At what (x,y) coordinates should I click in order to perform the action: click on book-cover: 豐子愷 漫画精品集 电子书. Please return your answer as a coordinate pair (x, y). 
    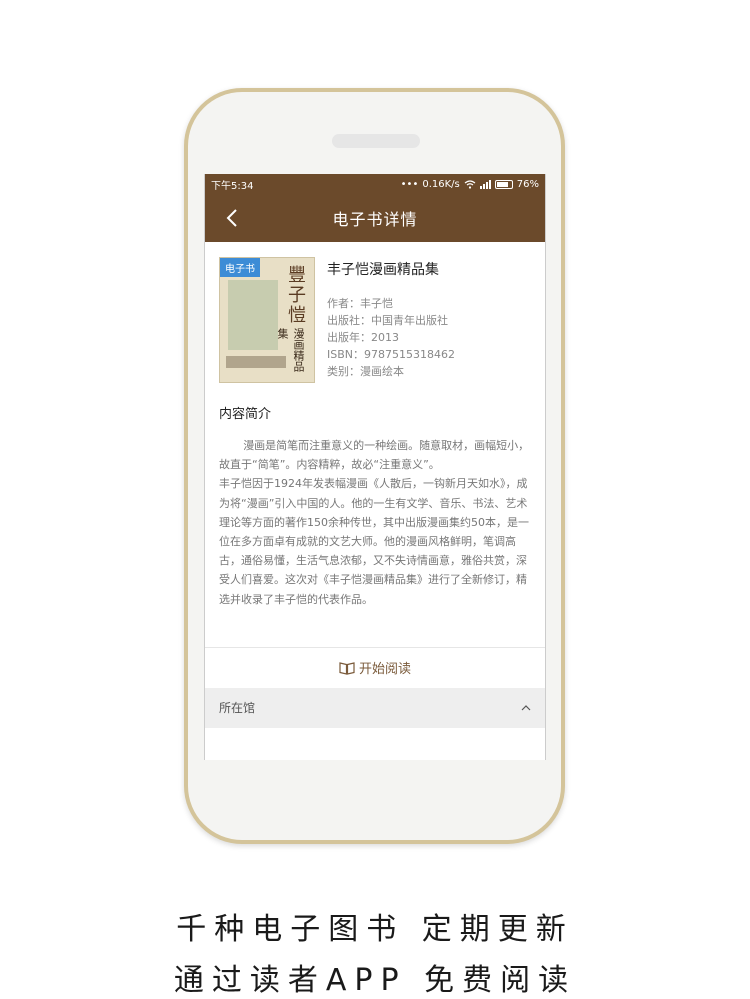
    Looking at the image, I should click on (267, 320).